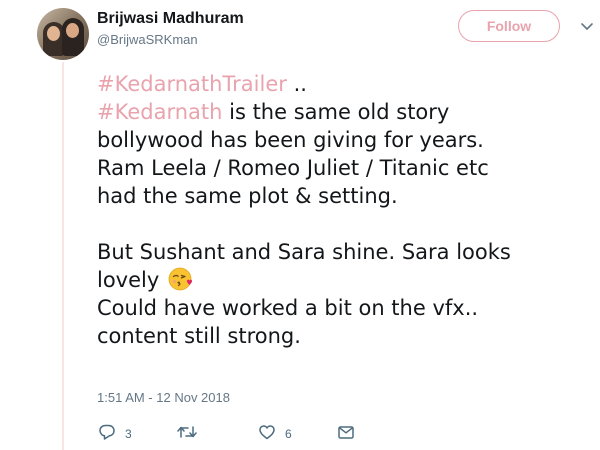 The width and height of the screenshot is (600, 450). What do you see at coordinates (63, 256) in the screenshot?
I see `thread-line` at bounding box center [63, 256].